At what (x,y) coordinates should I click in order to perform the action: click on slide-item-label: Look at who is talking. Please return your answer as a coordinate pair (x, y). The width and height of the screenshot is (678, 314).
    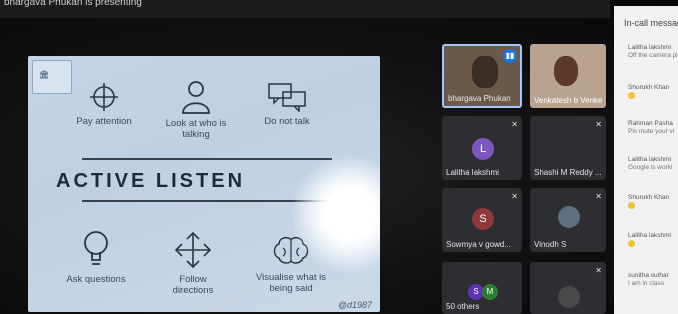
    Looking at the image, I should click on (196, 129).